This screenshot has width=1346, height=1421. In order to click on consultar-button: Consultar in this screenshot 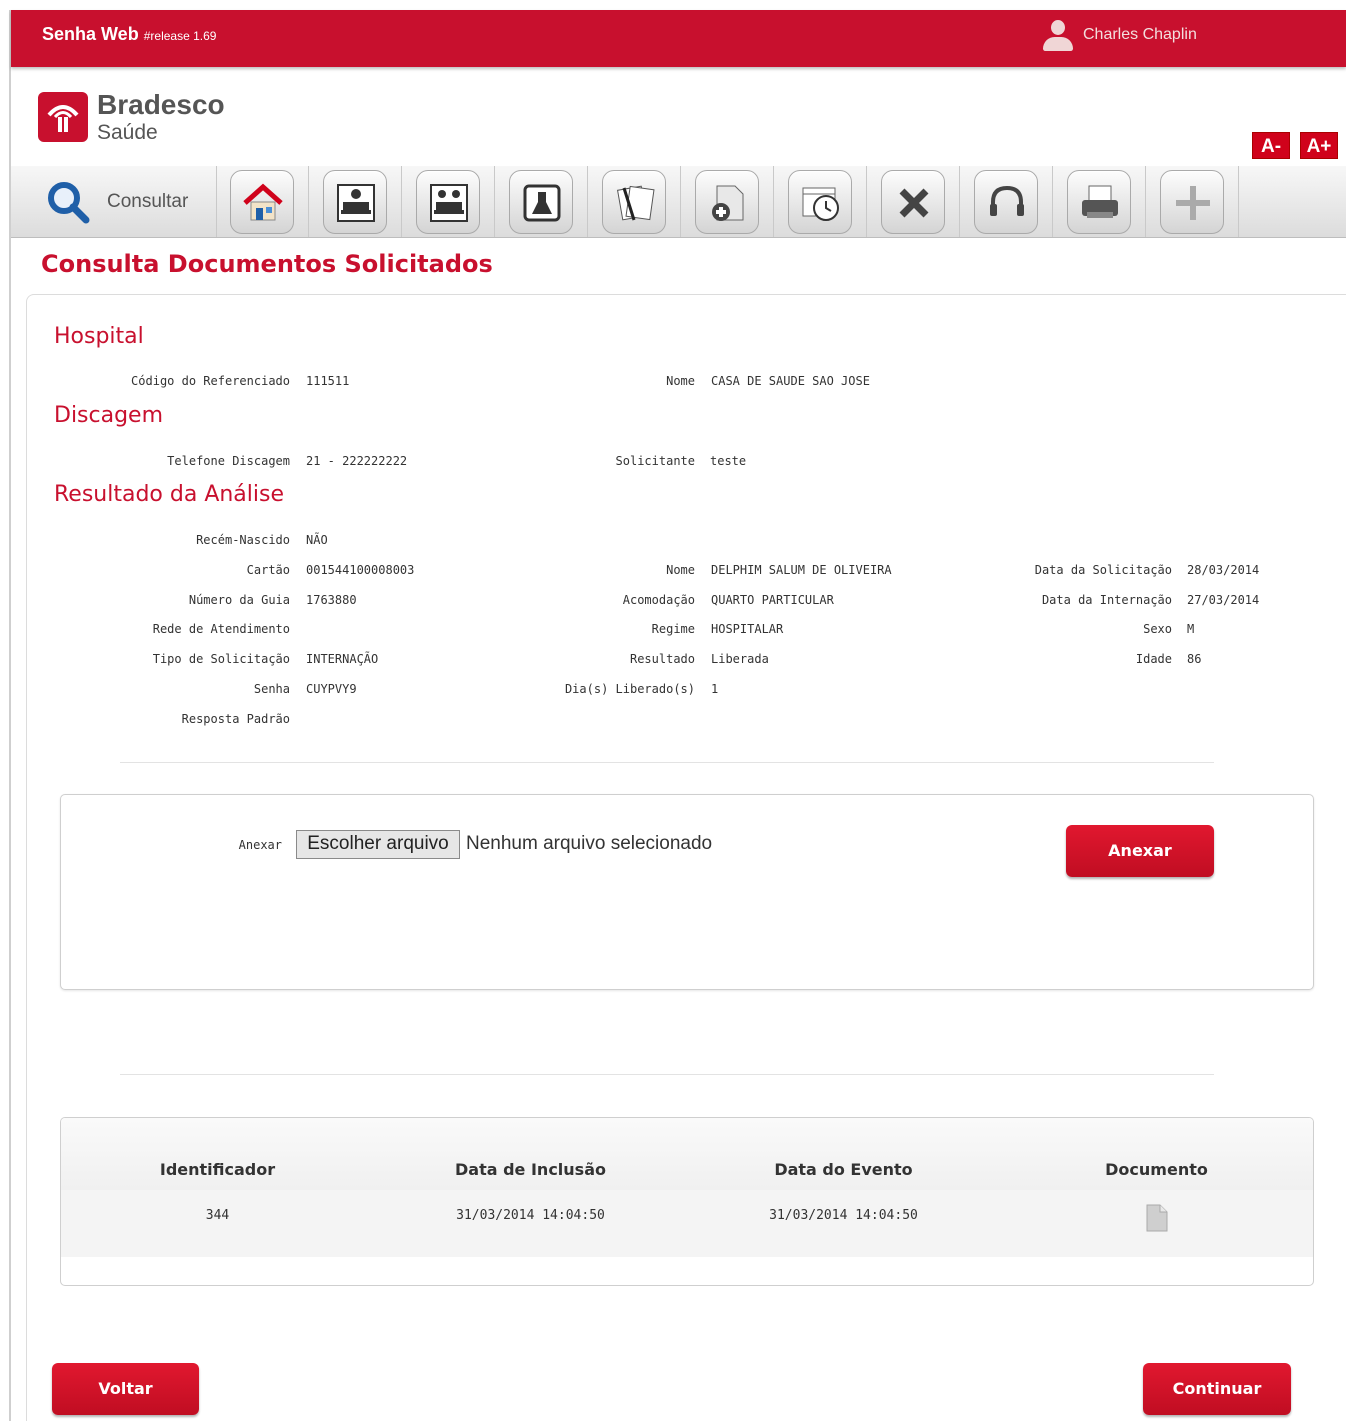, I will do `click(114, 201)`.